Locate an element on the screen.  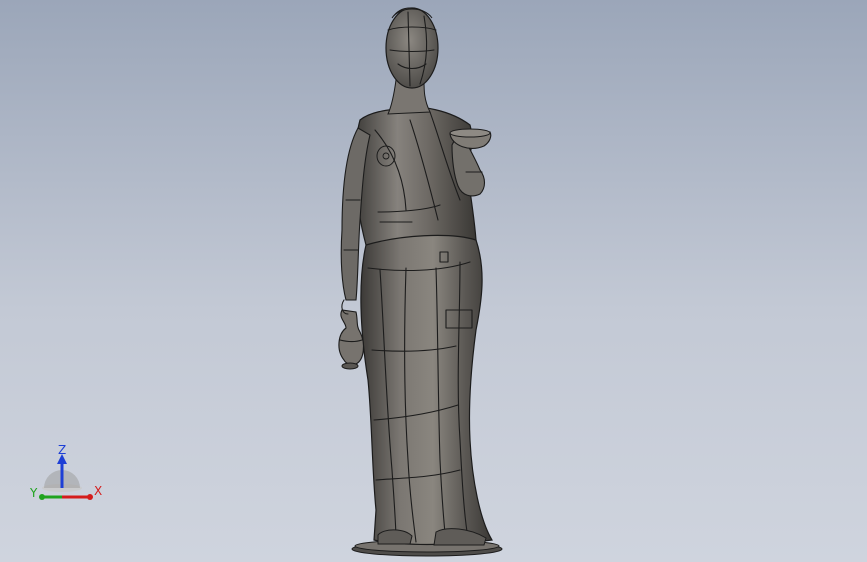
axis-triad-icon: Z X Y is located at coordinates (65, 471).